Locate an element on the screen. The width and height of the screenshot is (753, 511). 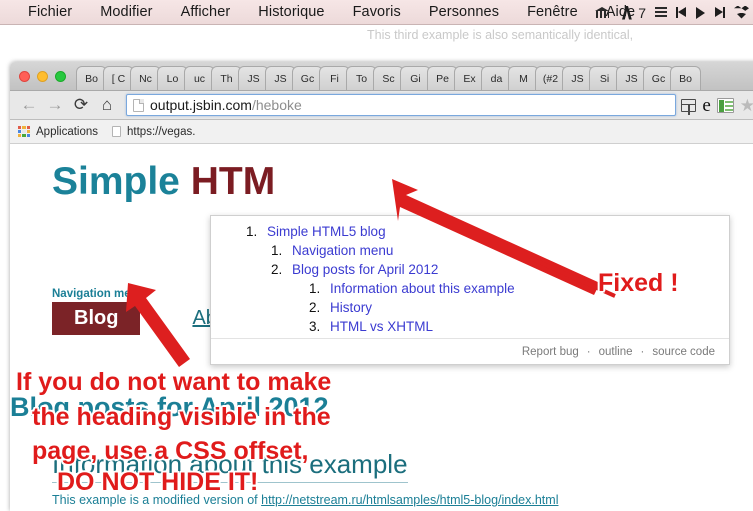
media-play-icon is located at coordinates (700, 12).